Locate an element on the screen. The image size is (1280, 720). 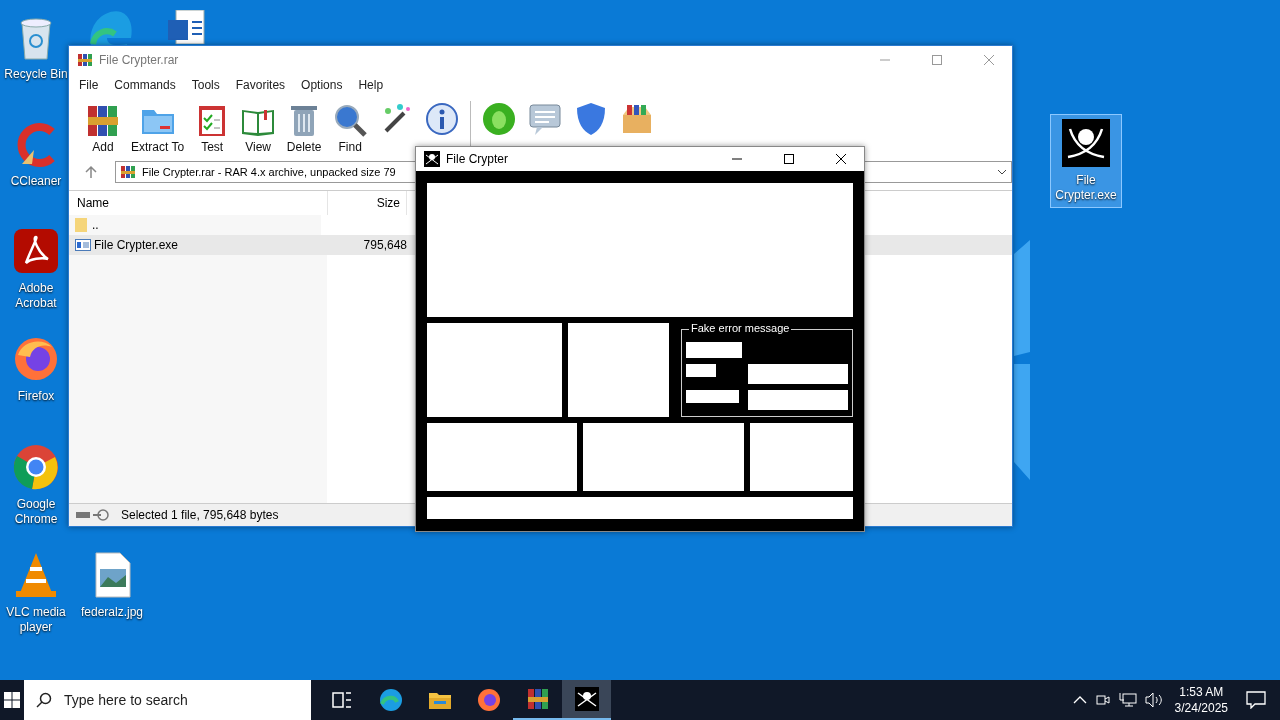
desktop-icon-label: Adobe Acrobat is located at coordinates (36, 296).